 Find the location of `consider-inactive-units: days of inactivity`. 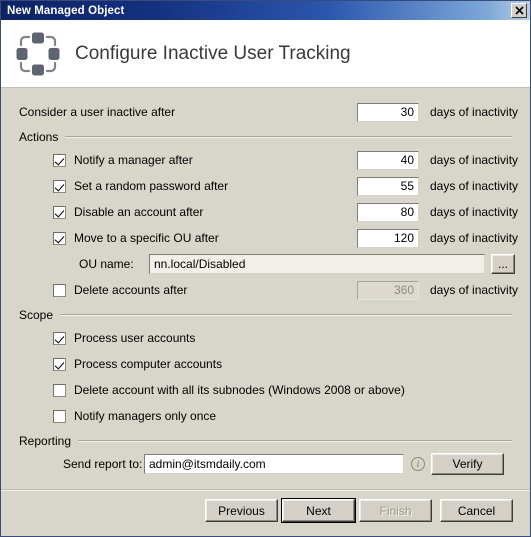

consider-inactive-units: days of inactivity is located at coordinates (474, 112).